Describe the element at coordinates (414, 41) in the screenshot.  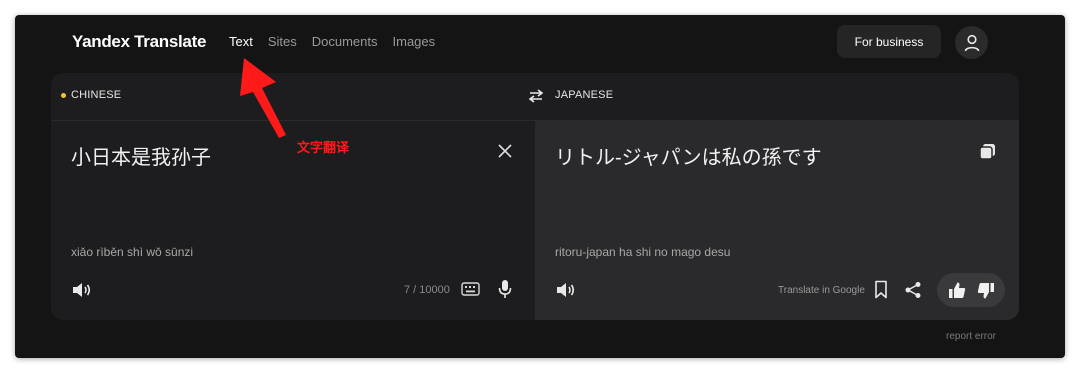
I see `tab-images: Images` at that location.